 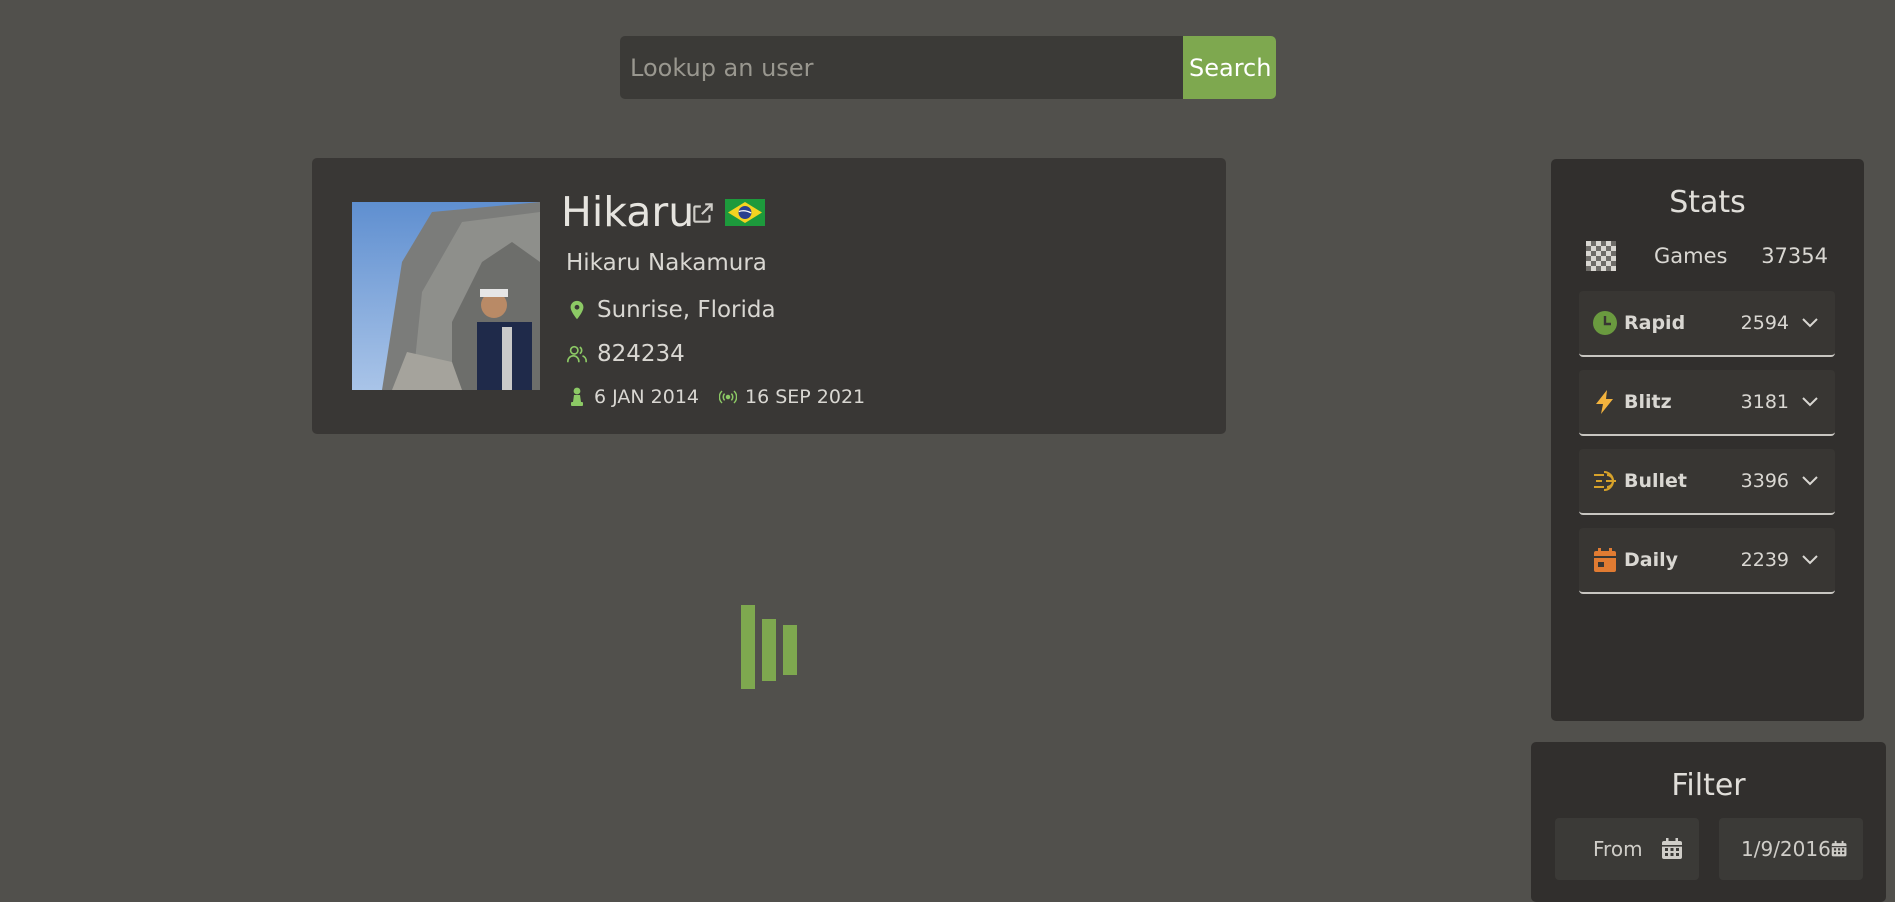 I want to click on map-pin-icon, so click(x=577, y=310).